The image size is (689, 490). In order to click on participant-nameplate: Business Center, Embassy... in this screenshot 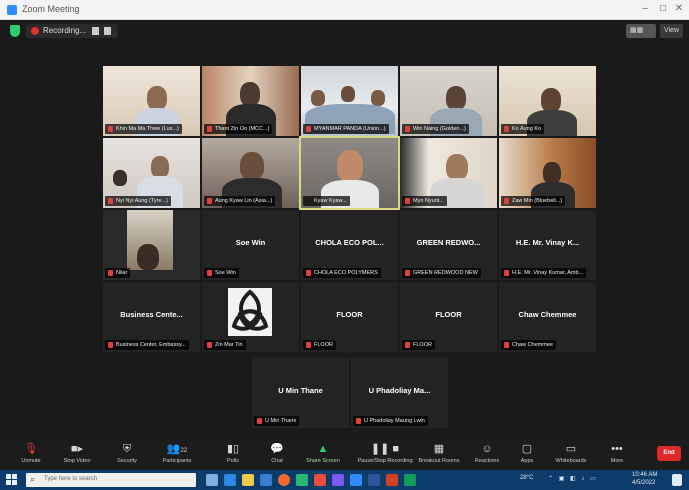, I will do `click(147, 345)`.